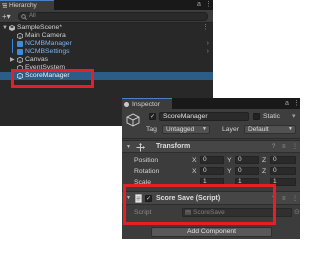 The width and height of the screenshot is (320, 257). What do you see at coordinates (297, 212) in the screenshot?
I see `object-picker-icon: ⊙` at bounding box center [297, 212].